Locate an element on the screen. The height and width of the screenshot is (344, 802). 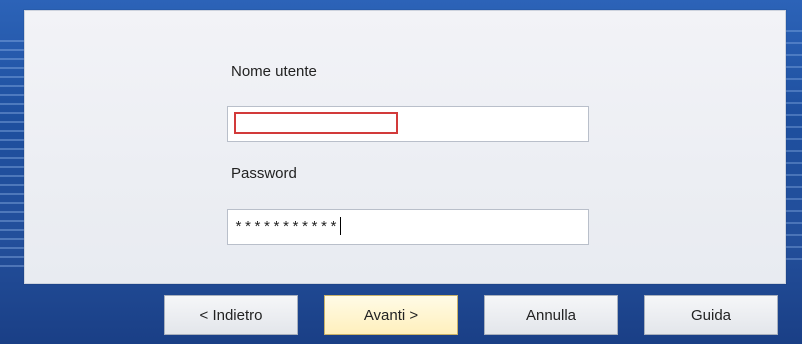
username-label: Nome utente is located at coordinates (274, 71).